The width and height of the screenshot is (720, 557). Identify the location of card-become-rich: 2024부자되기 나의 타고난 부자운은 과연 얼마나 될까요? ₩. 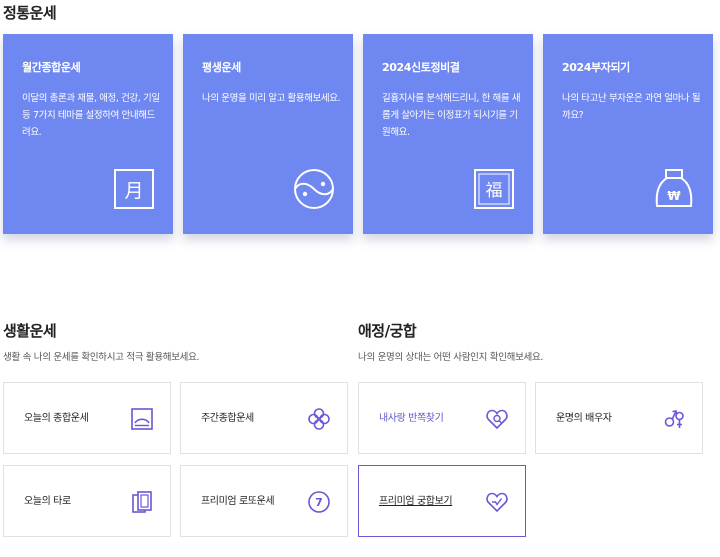
(628, 134).